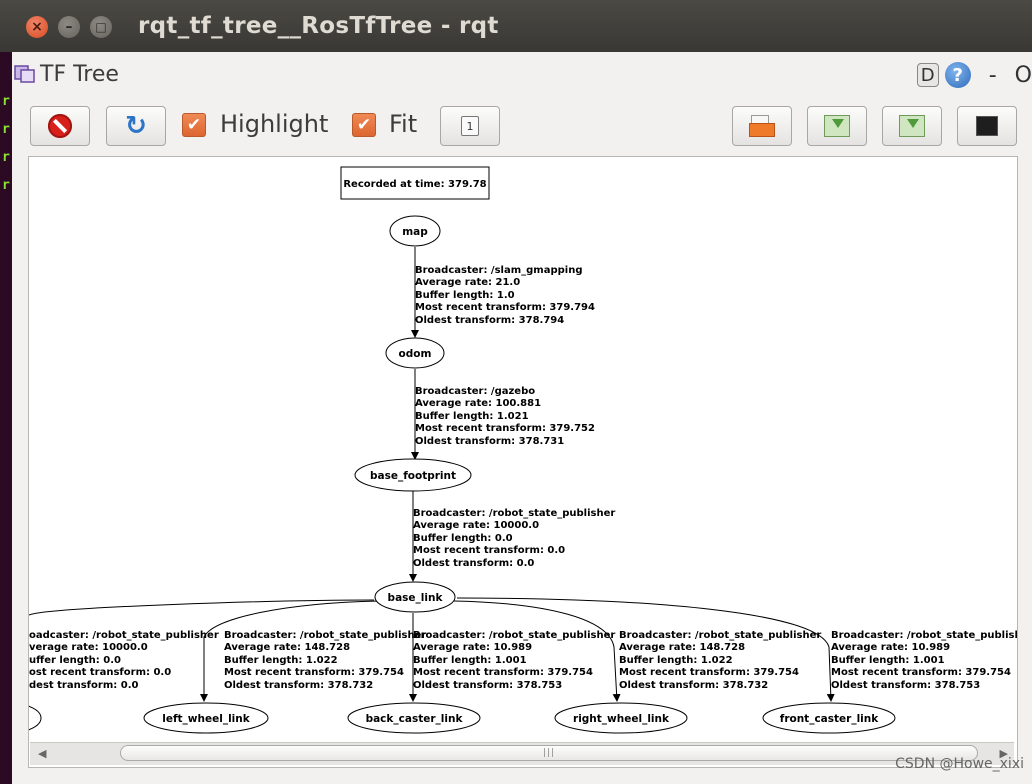 This screenshot has height=784, width=1032. I want to click on node-label: front_caster_link, so click(830, 719).